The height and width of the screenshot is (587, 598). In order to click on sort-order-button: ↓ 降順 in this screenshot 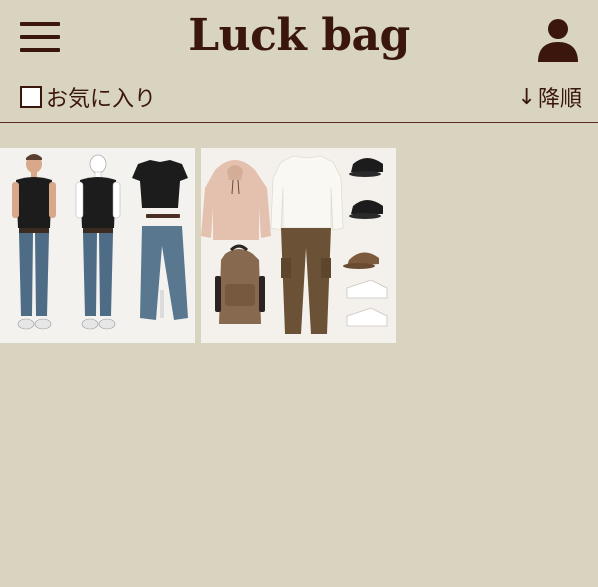, I will do `click(549, 97)`.